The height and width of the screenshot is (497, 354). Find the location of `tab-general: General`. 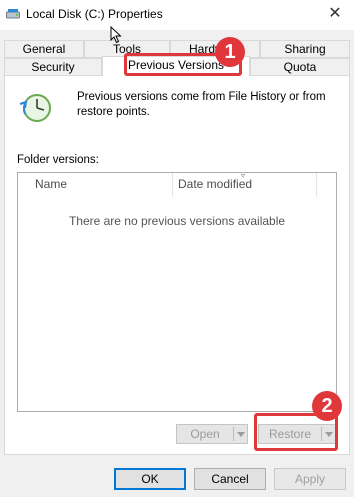

tab-general: General is located at coordinates (44, 49).